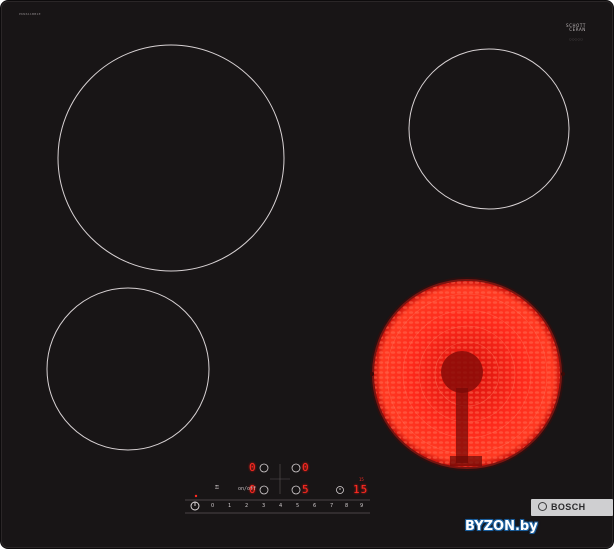  Describe the element at coordinates (30, 14) in the screenshot. I see `model-code: PKN611BB1E` at that location.